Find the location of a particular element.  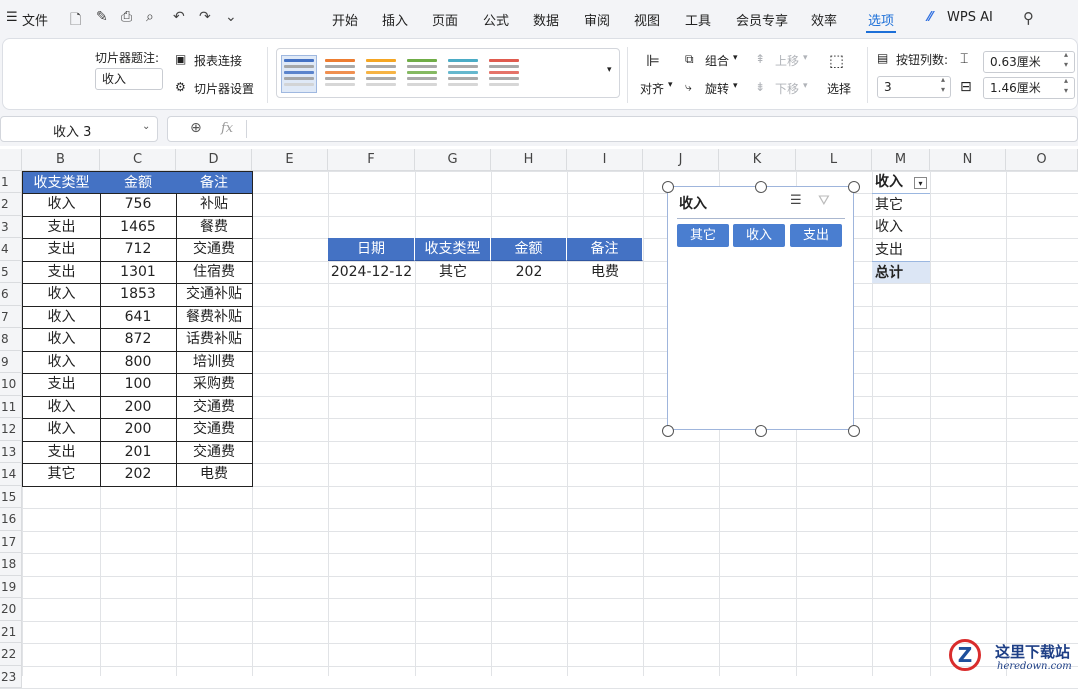

row-header: 3 is located at coordinates (11, 227).